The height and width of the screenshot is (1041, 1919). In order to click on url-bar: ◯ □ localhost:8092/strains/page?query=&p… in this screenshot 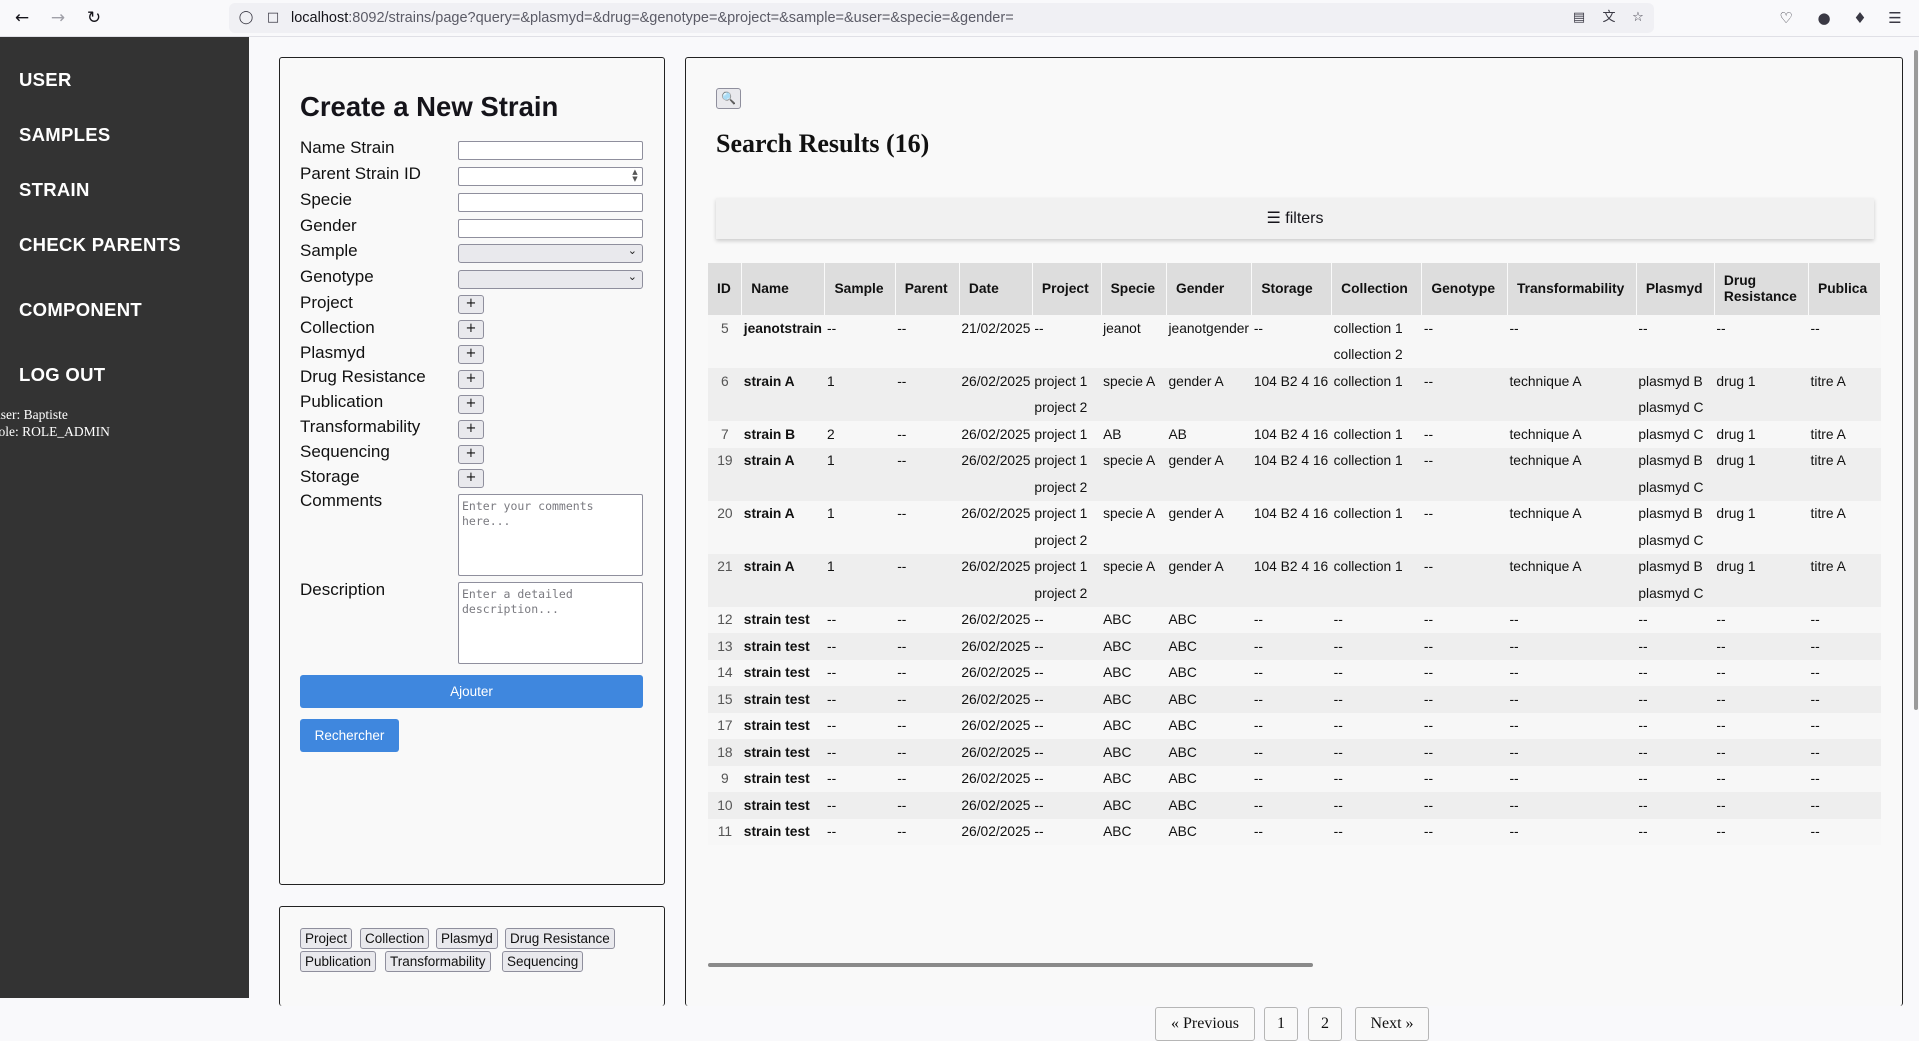, I will do `click(941, 18)`.